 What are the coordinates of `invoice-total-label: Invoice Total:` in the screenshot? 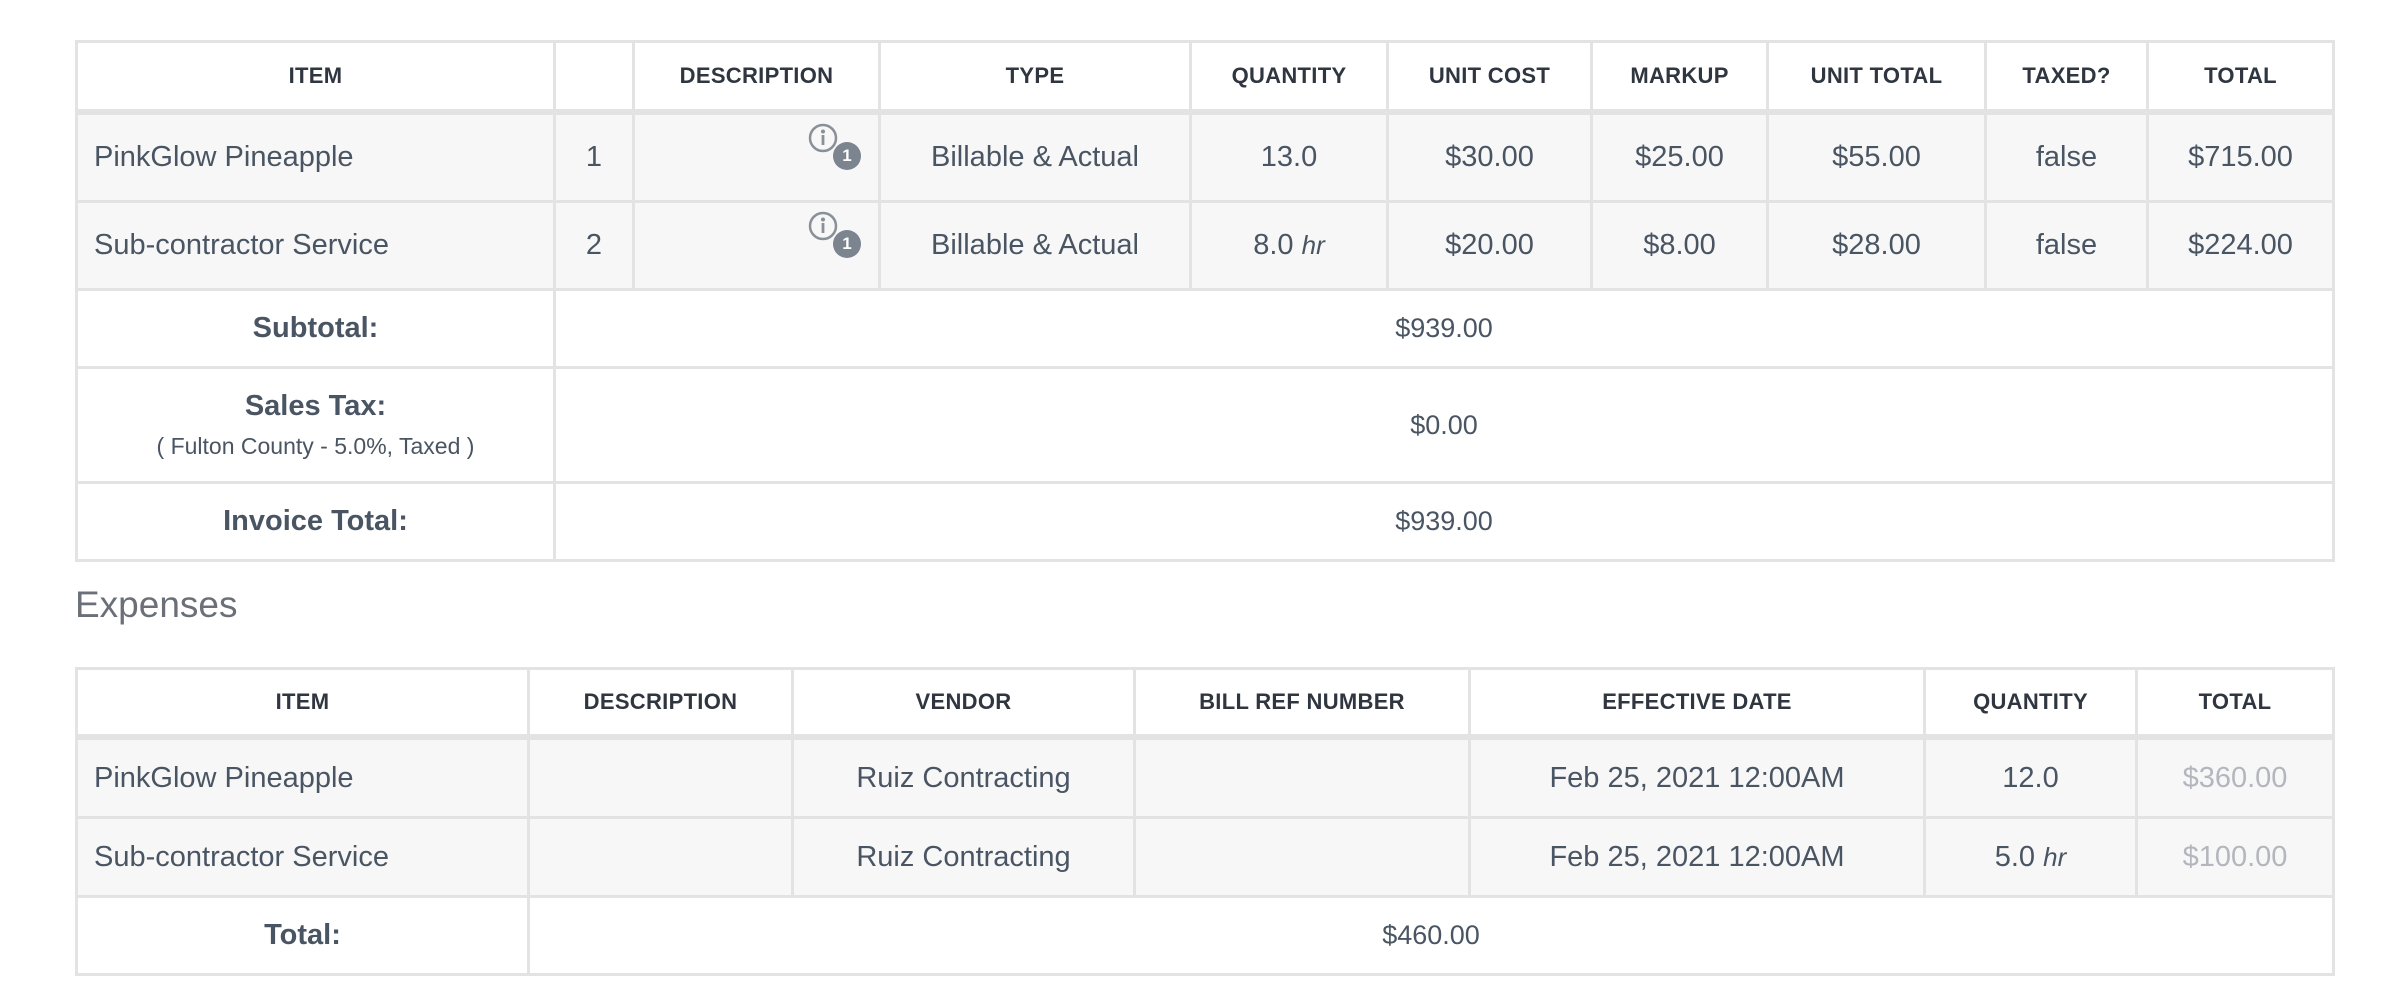 It's located at (315, 521).